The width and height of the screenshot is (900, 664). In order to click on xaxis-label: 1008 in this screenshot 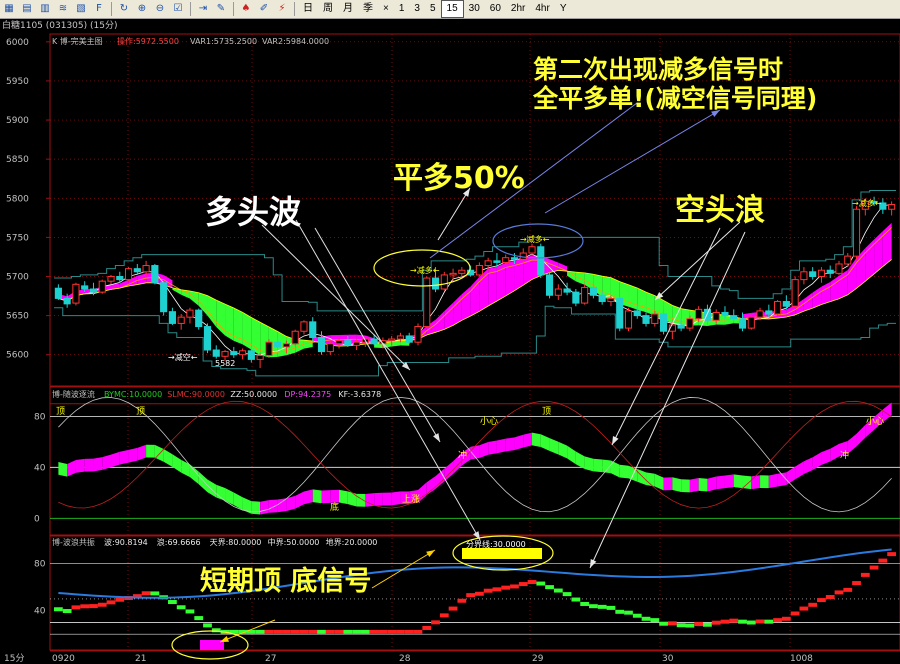, I will do `click(801, 659)`.